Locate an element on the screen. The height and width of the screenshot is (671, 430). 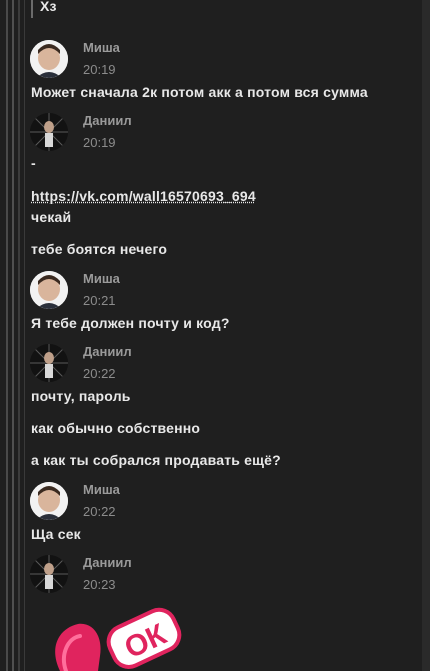
message-text: а как ты собрался продавать ещё? is located at coordinates (156, 460).